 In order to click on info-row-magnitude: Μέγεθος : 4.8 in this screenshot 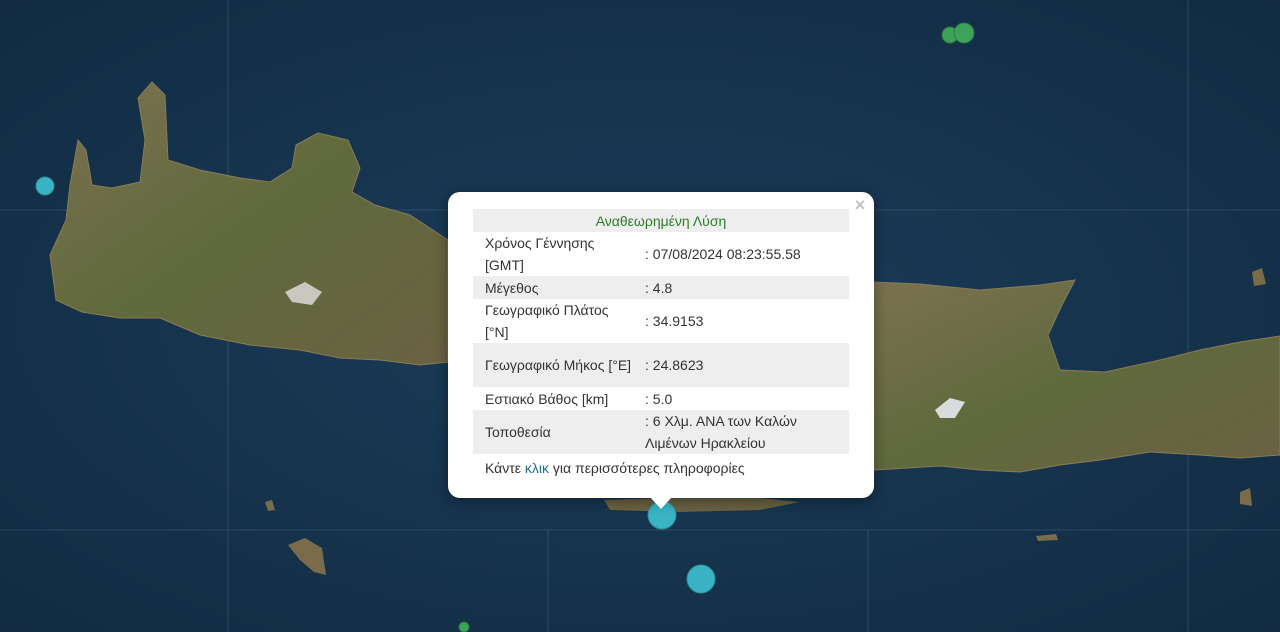, I will do `click(661, 287)`.